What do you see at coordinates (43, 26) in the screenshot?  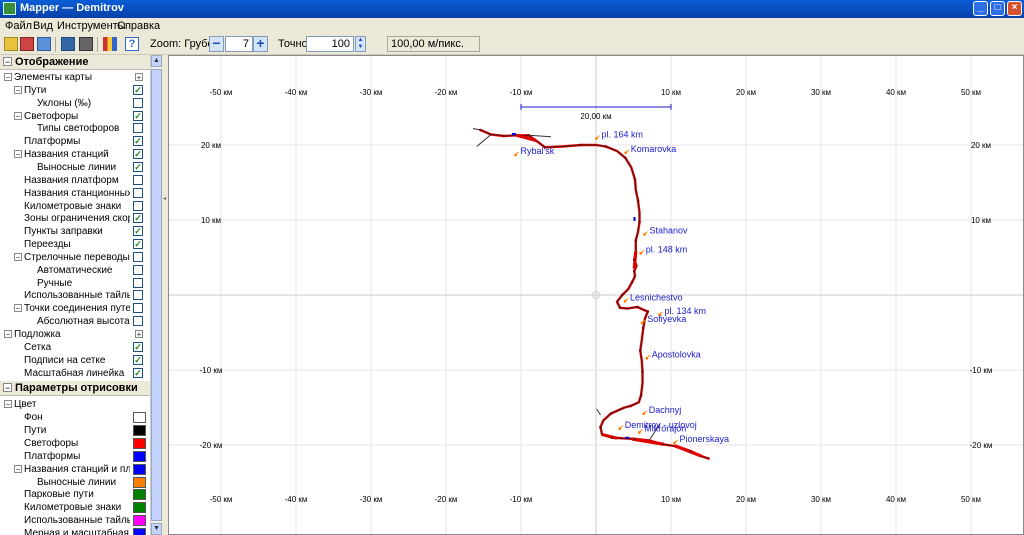 I see `menu-view: Вид` at bounding box center [43, 26].